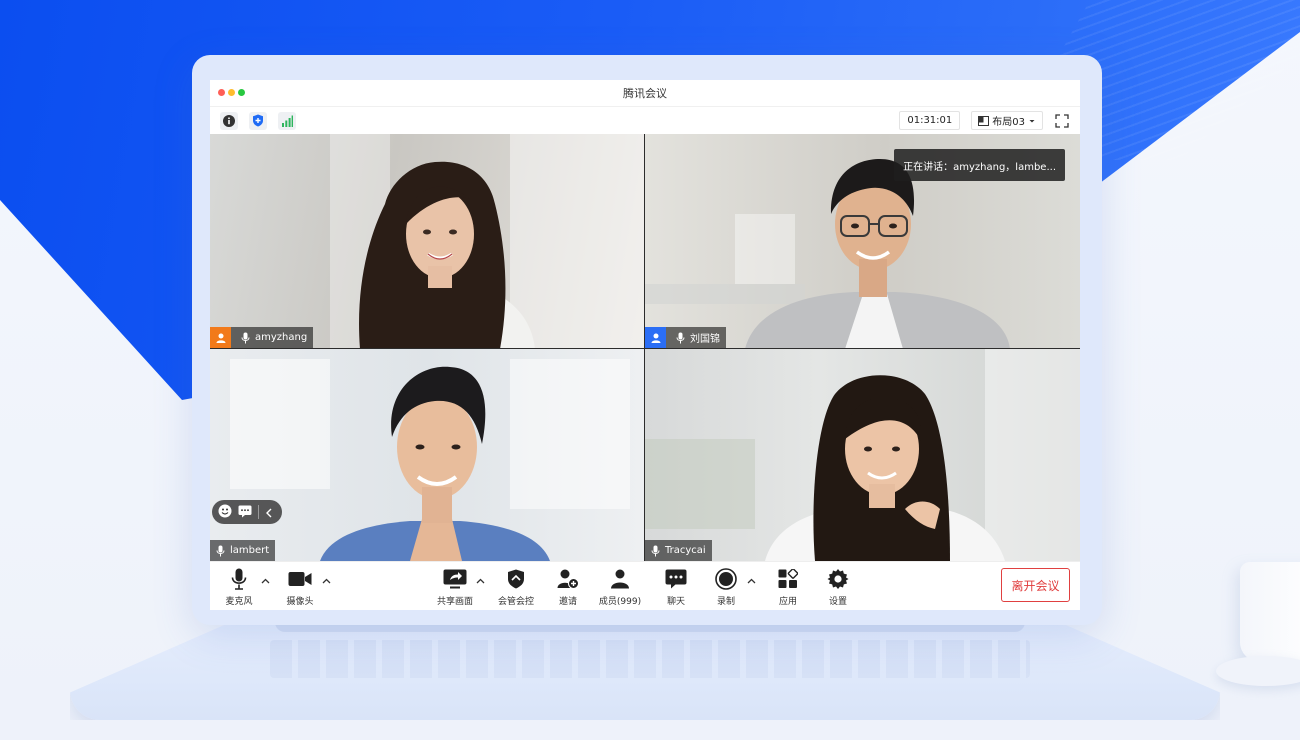 The width and height of the screenshot is (1300, 740). I want to click on name-tag-amyzhang: amyzhang, so click(262, 337).